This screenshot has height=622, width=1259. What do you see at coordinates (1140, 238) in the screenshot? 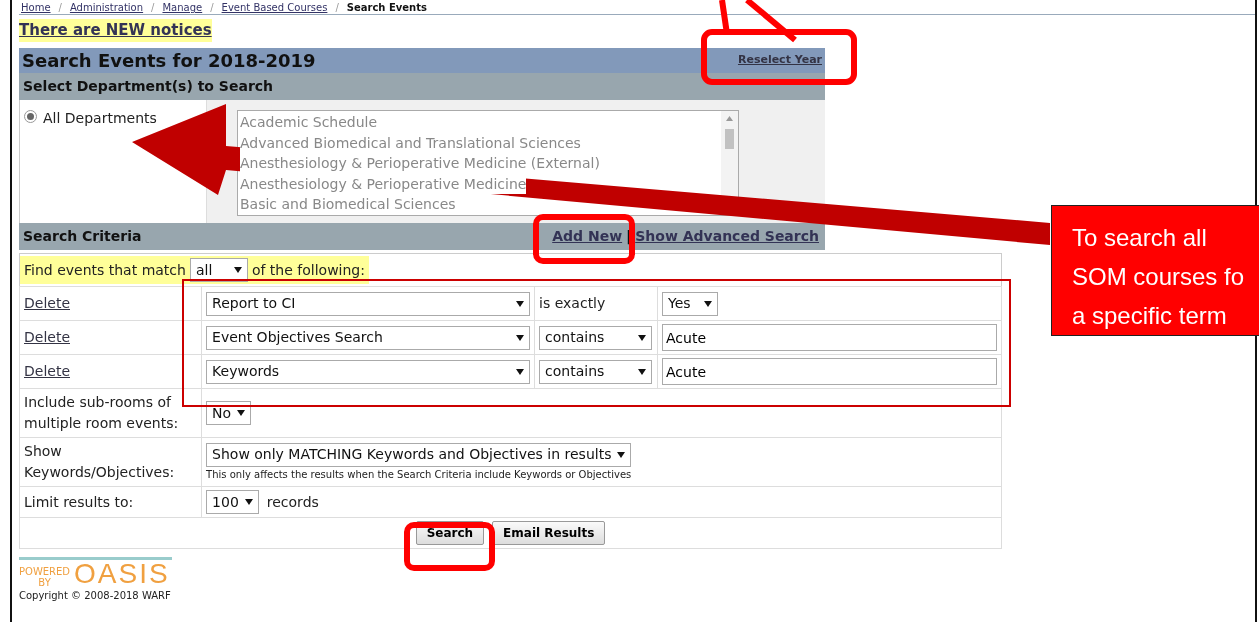
I see `callout-text: To search all` at bounding box center [1140, 238].